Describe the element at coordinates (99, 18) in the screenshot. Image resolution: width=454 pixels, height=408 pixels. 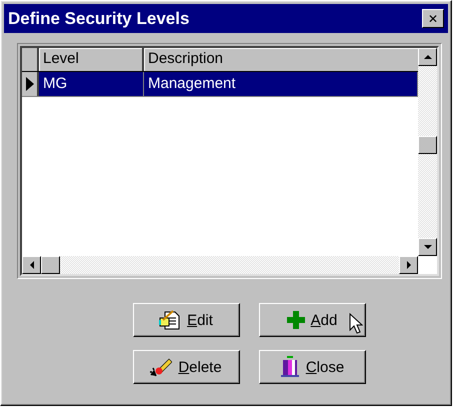
I see `window-title: Define Security Levels` at that location.